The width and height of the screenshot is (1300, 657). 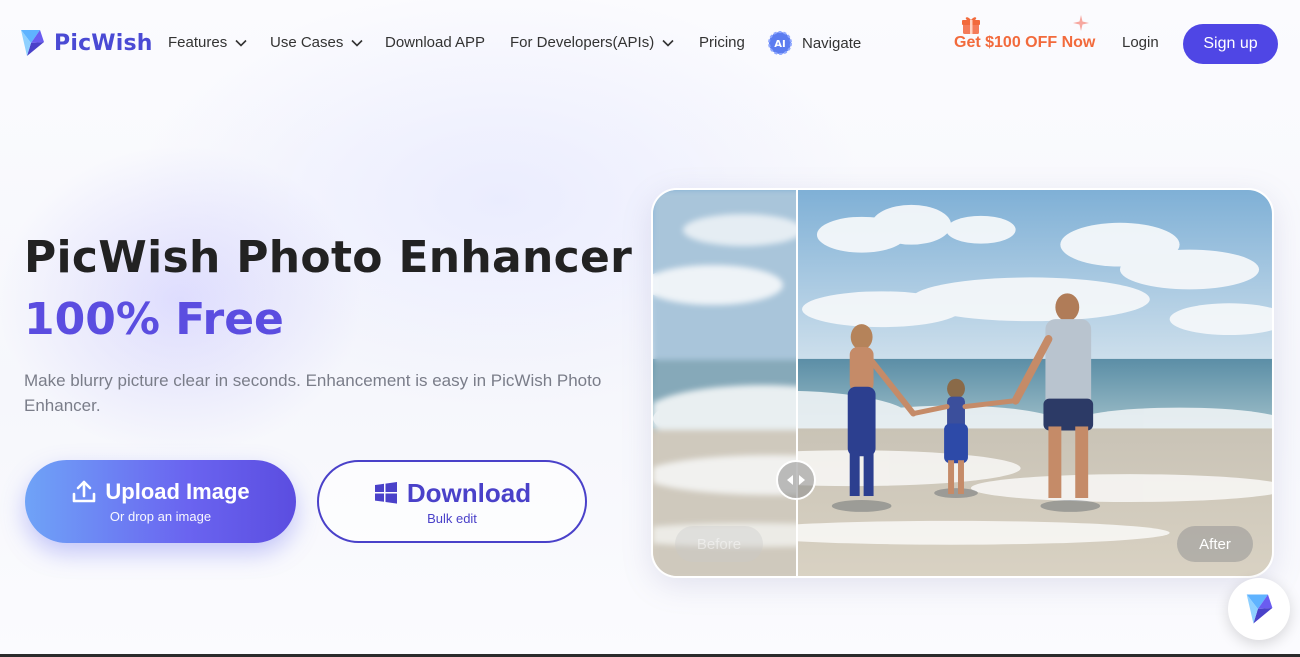 I want to click on nav-use-cases: Use Cases, so click(x=316, y=42).